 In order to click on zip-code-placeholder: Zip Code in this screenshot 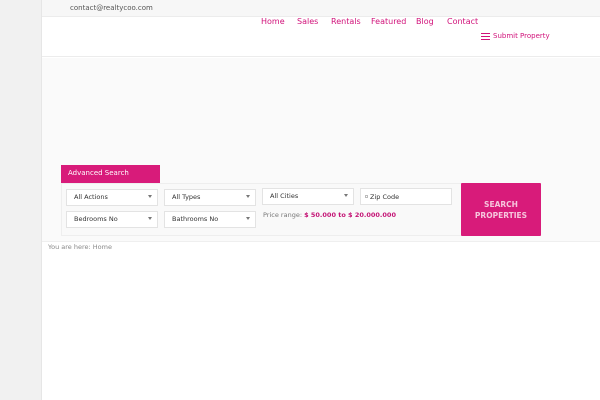, I will do `click(385, 197)`.